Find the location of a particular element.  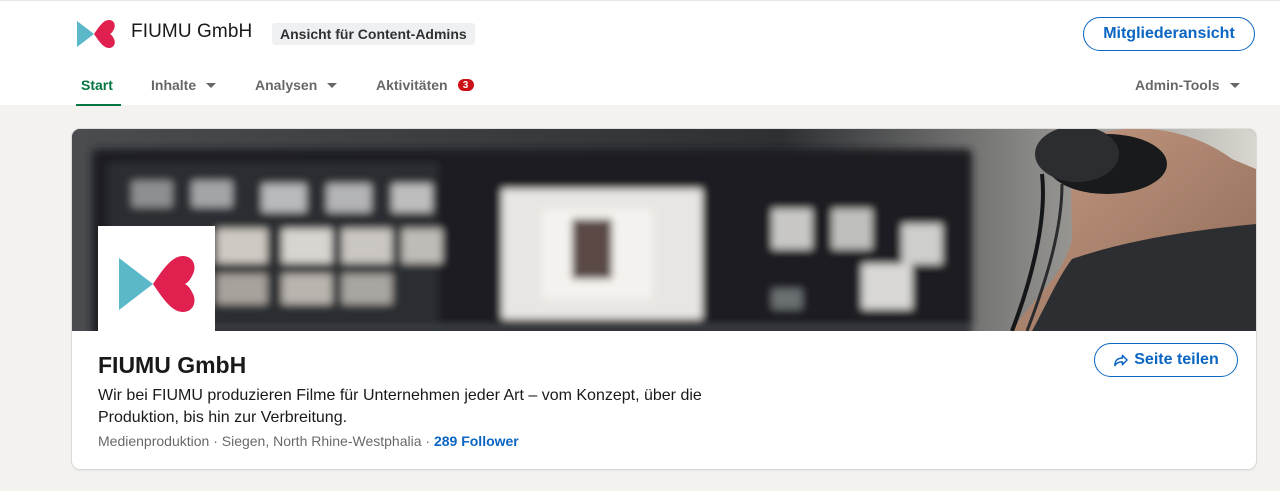

company-name: FIUMU GmbH is located at coordinates (172, 365).